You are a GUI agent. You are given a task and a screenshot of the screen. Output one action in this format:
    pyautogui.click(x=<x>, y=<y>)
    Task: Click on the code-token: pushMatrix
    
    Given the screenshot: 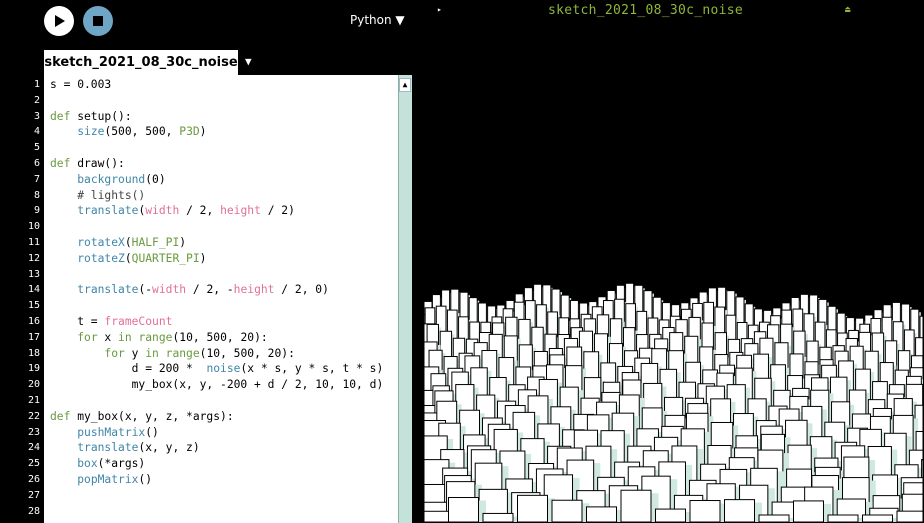 What is the action you would take?
    pyautogui.click(x=111, y=432)
    